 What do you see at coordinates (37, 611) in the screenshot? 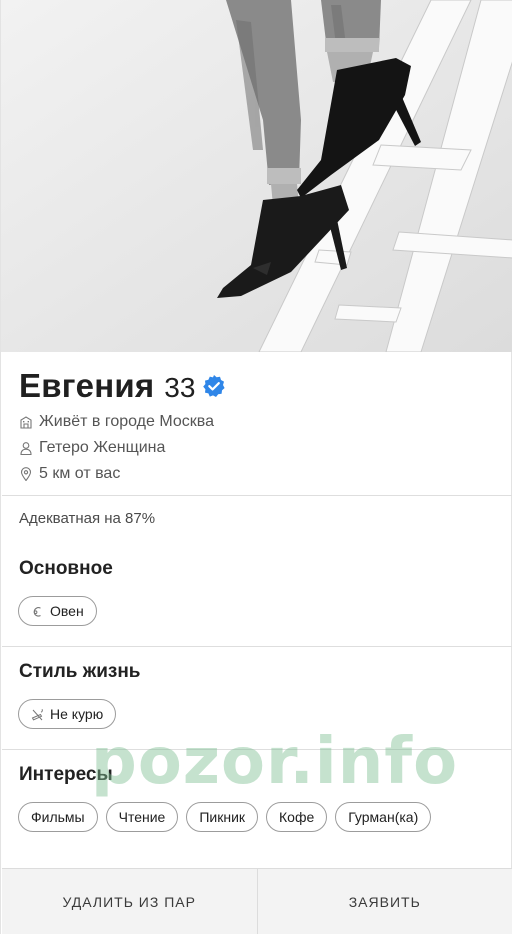
I see `zodiac-icon` at bounding box center [37, 611].